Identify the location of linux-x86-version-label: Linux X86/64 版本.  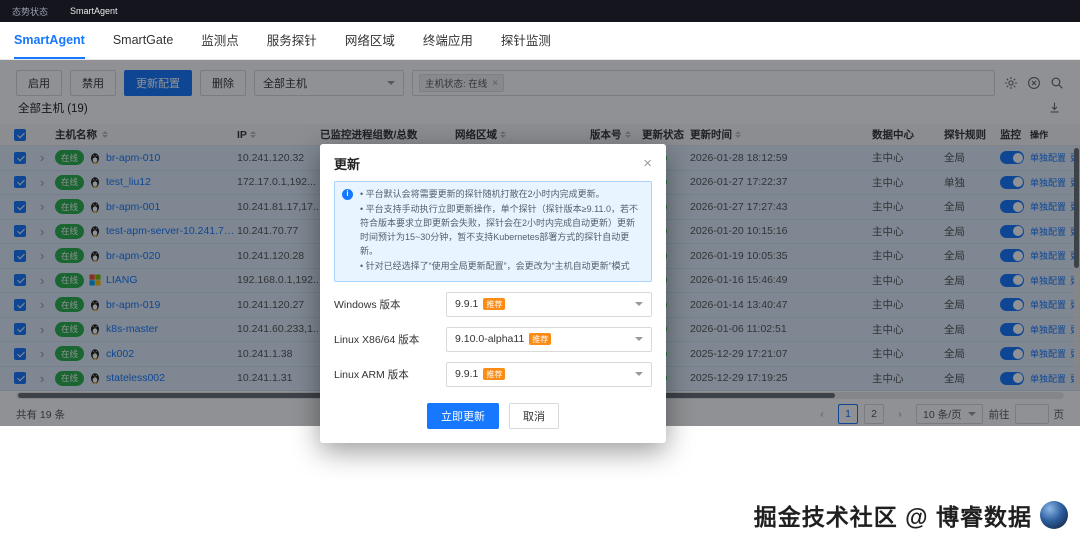
(377, 339).